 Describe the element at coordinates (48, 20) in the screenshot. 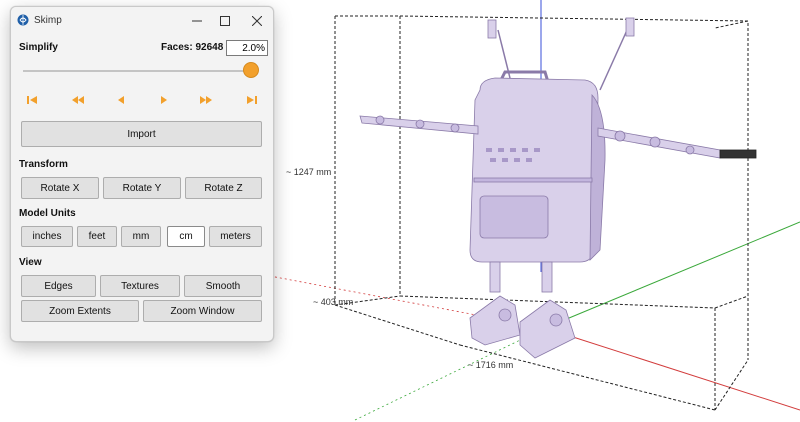

I see `window-title: Skimp` at that location.